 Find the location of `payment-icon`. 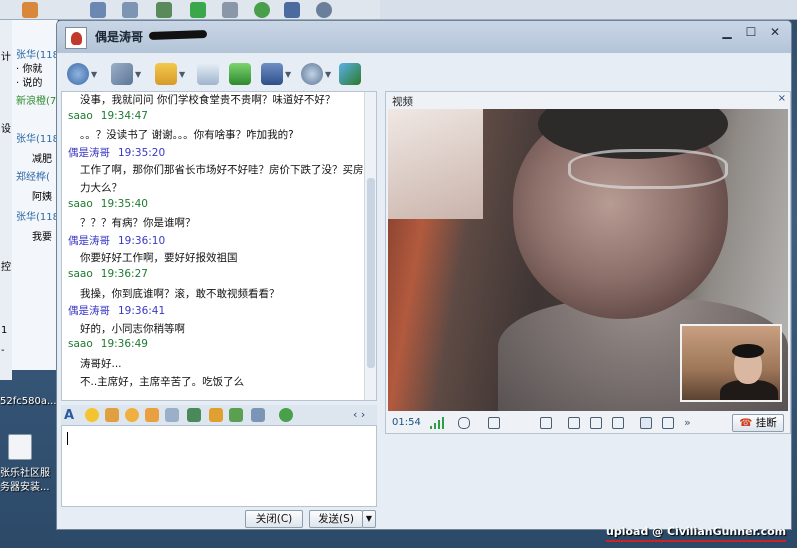

payment-icon is located at coordinates (286, 415).